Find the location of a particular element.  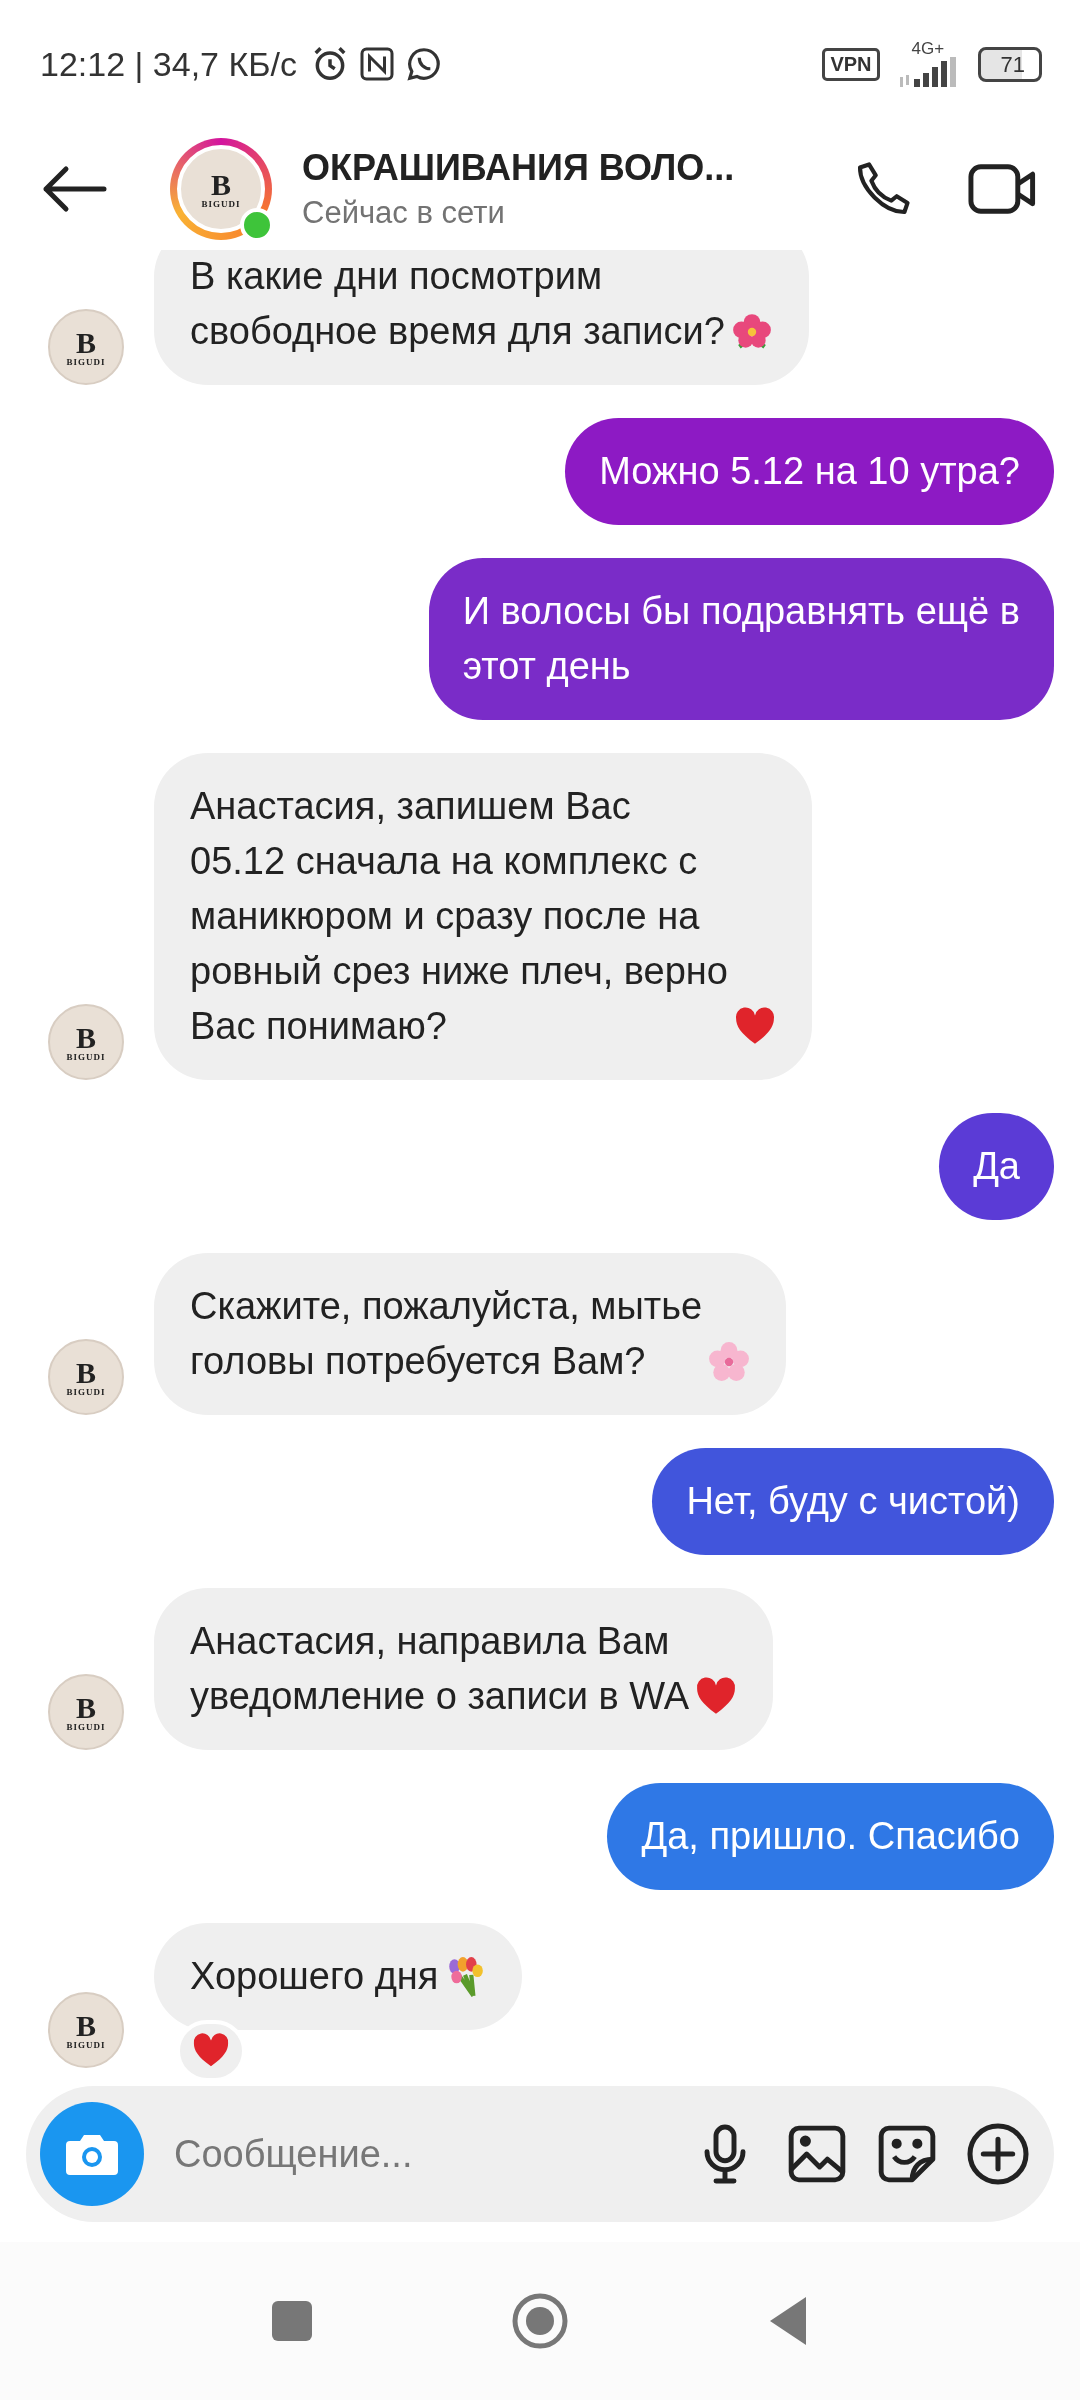

flower-icon is located at coordinates (729, 1362).